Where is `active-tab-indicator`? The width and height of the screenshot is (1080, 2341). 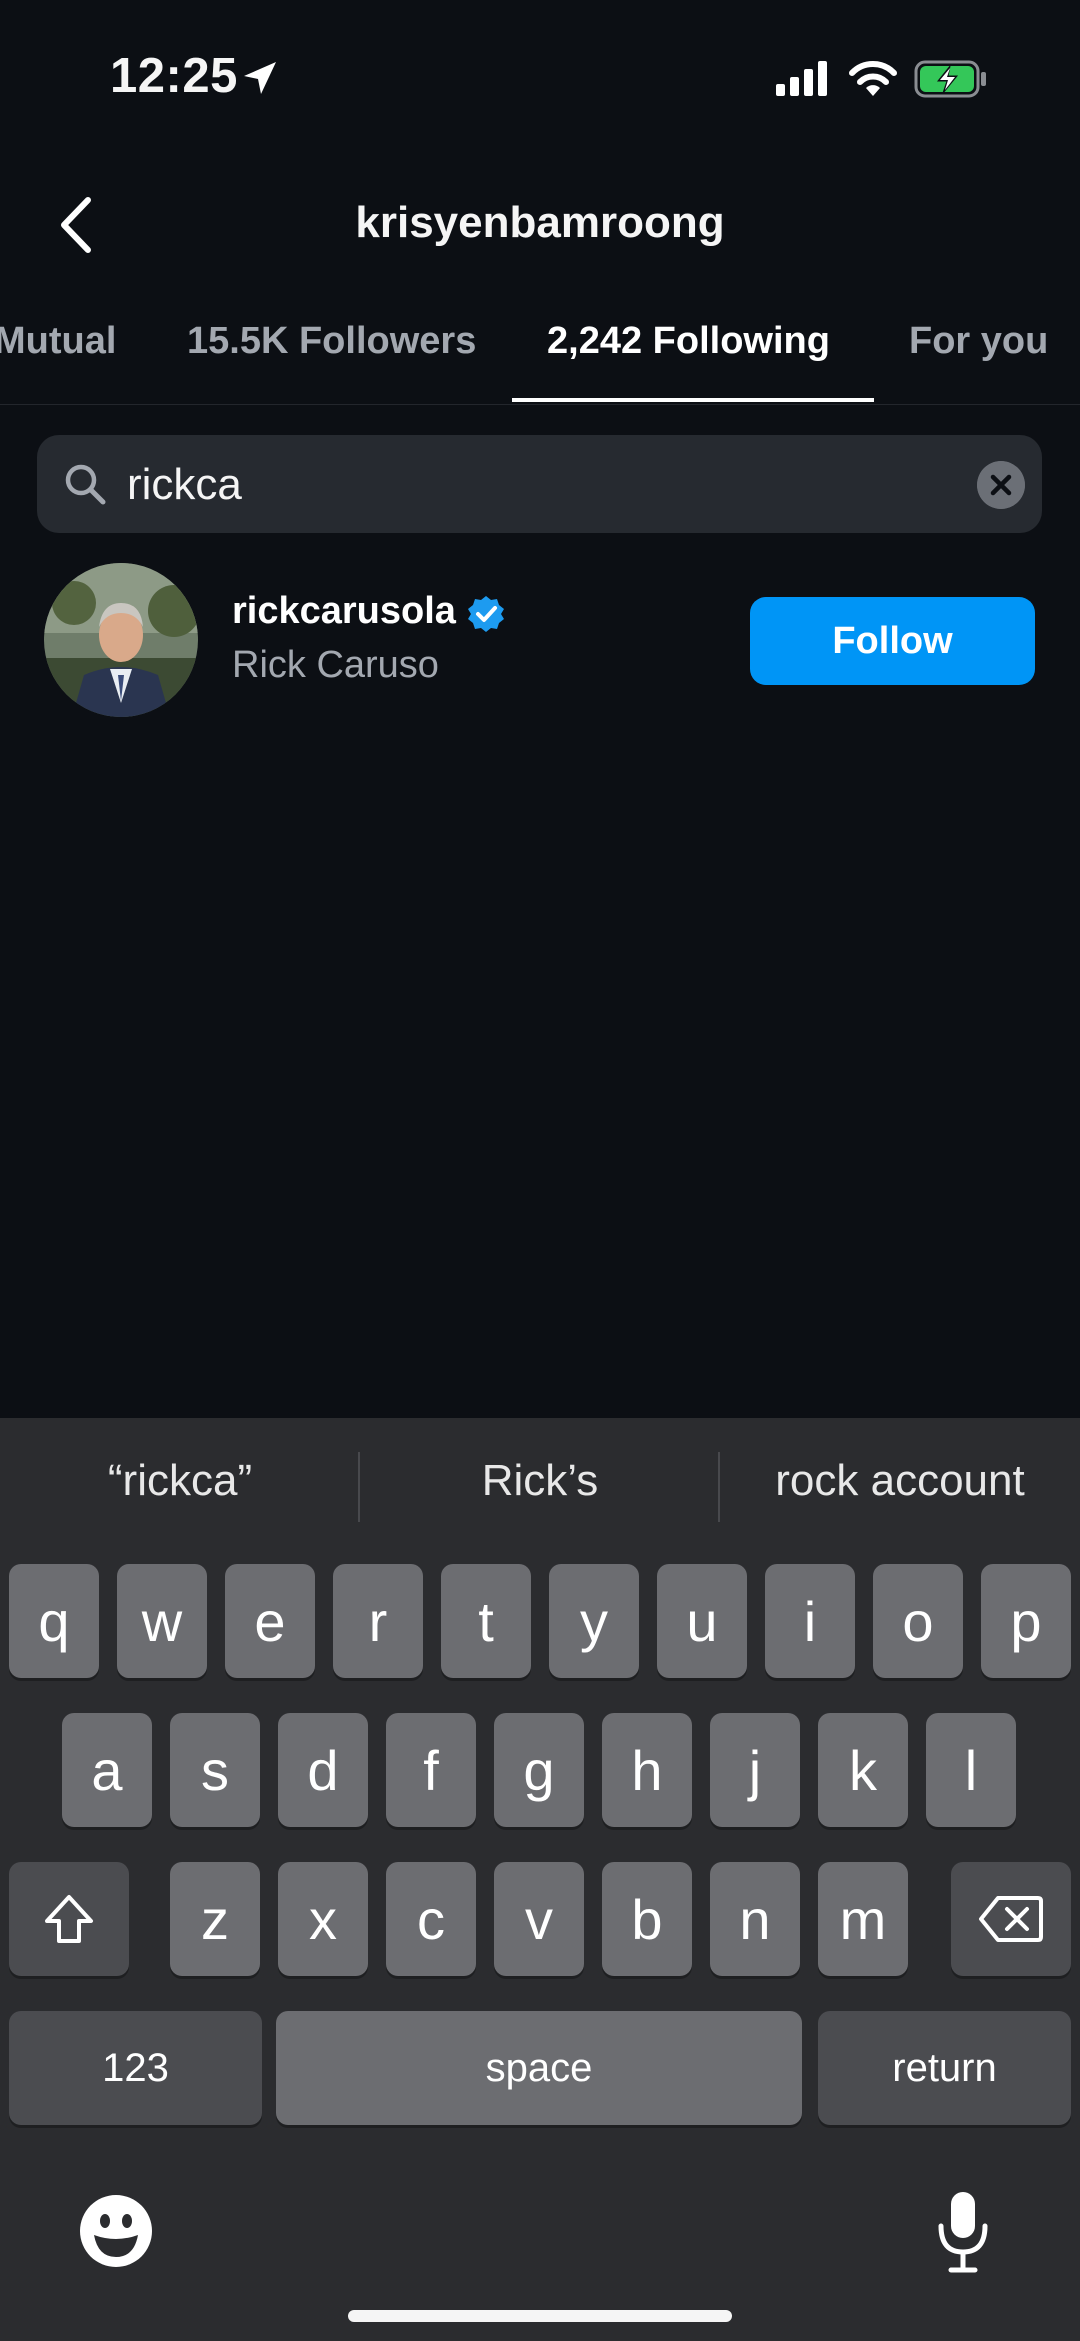
active-tab-indicator is located at coordinates (693, 400).